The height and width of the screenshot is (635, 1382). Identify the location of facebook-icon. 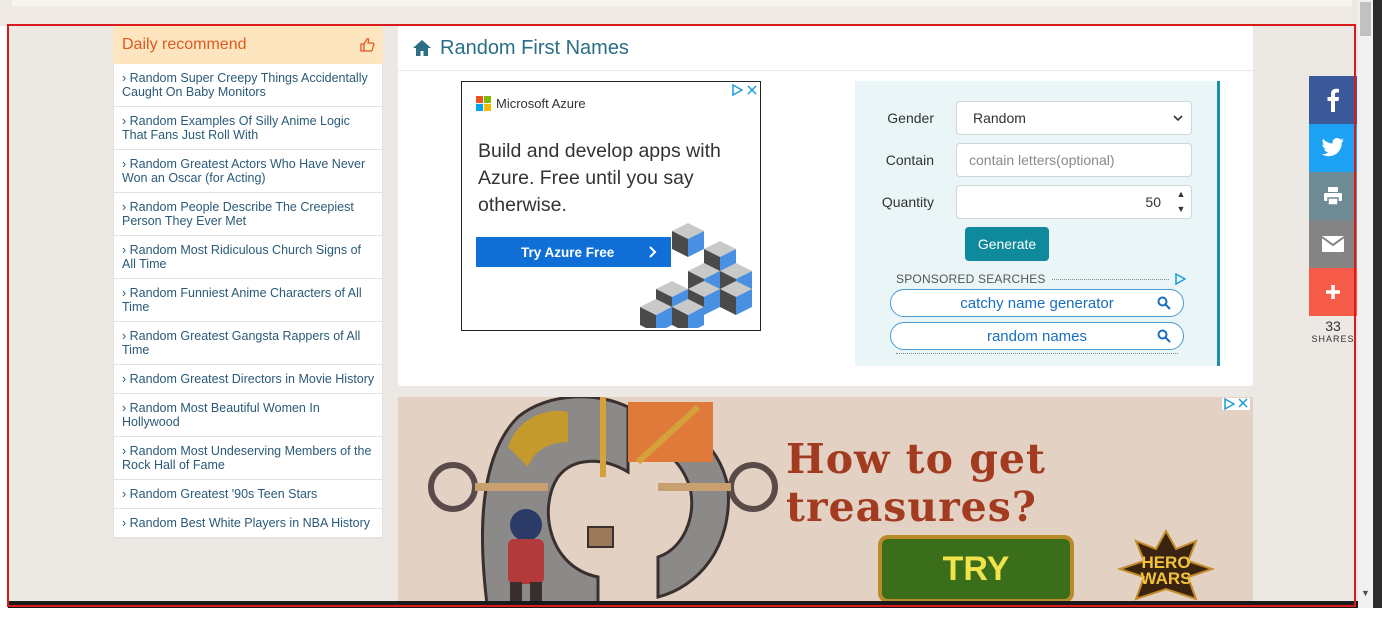
(1333, 100).